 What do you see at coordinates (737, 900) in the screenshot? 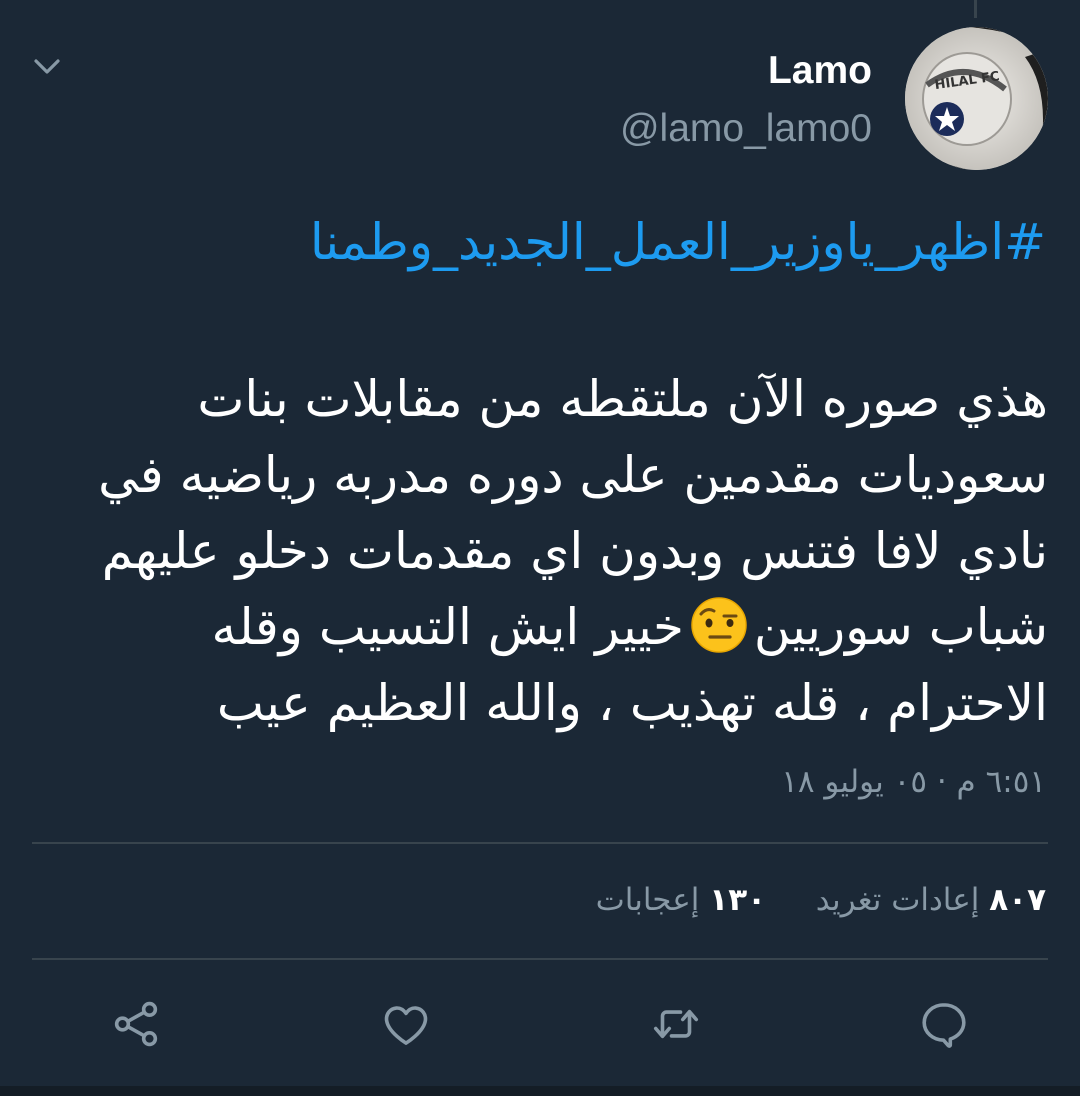
I see `like-count: ١٣٠` at bounding box center [737, 900].